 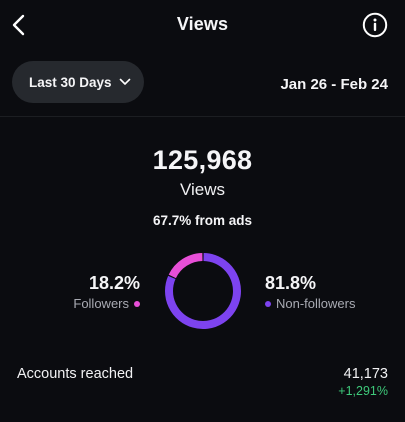 What do you see at coordinates (330, 292) in the screenshot?
I see `non-followers-stat: 81.8% Non-followers` at bounding box center [330, 292].